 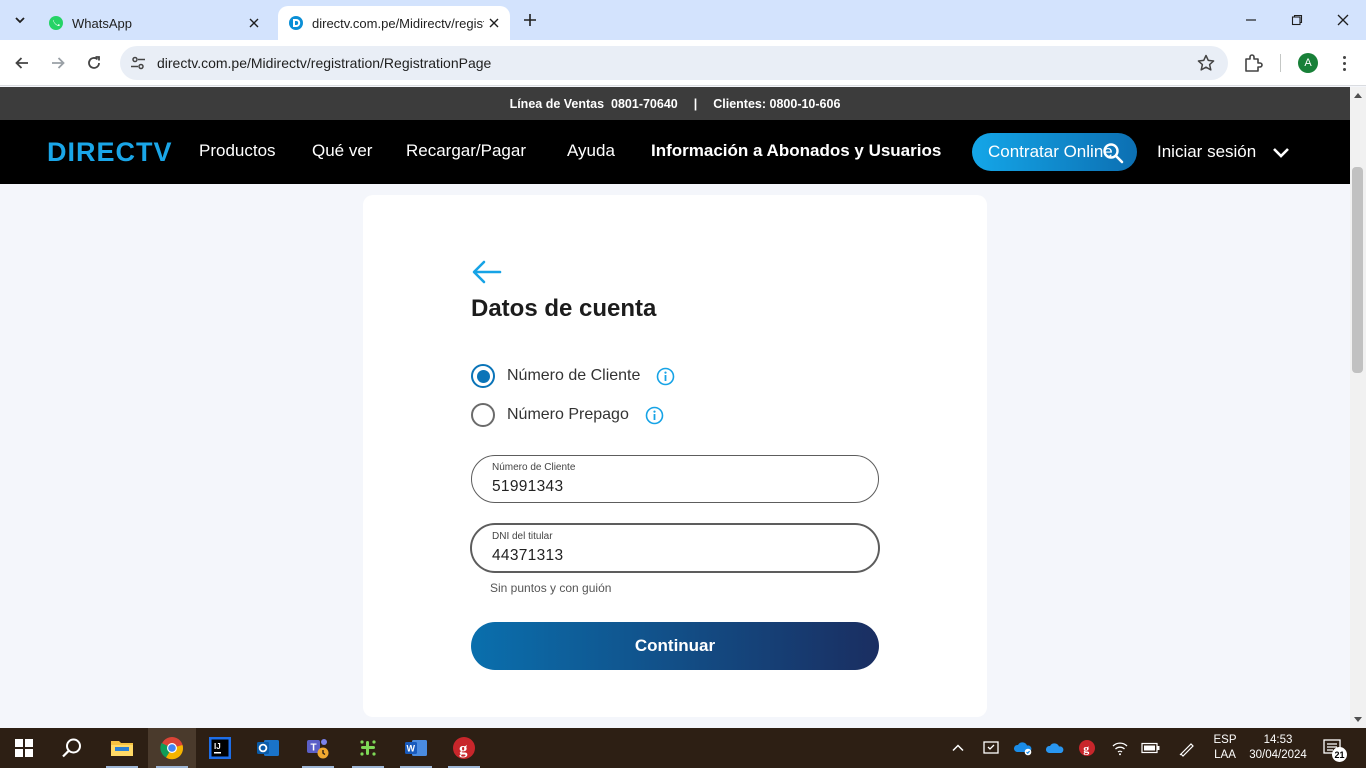 What do you see at coordinates (342, 151) in the screenshot?
I see `nav-que-ver: Qué ver` at bounding box center [342, 151].